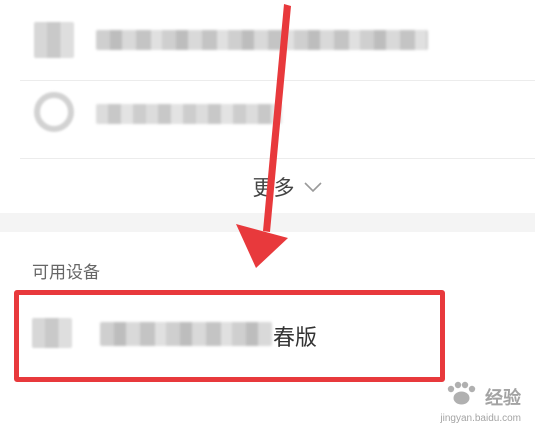 The height and width of the screenshot is (434, 535). I want to click on watermark: 经验 jingyan.baidu.com, so click(480, 402).